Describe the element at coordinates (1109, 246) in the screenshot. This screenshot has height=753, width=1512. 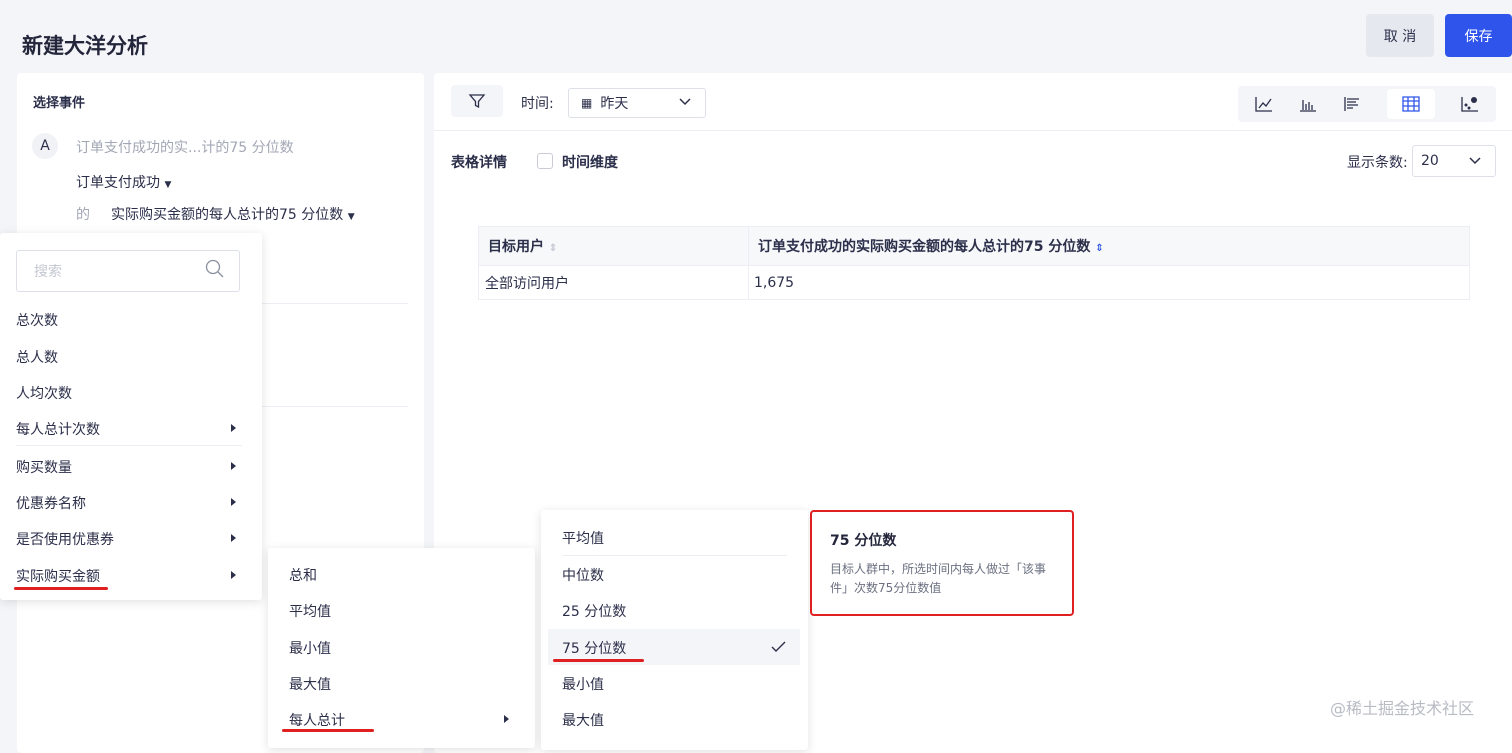
I see `column-header: 订单支付成功的实际购买金额的每人总计的75 分位数 ⇕` at that location.